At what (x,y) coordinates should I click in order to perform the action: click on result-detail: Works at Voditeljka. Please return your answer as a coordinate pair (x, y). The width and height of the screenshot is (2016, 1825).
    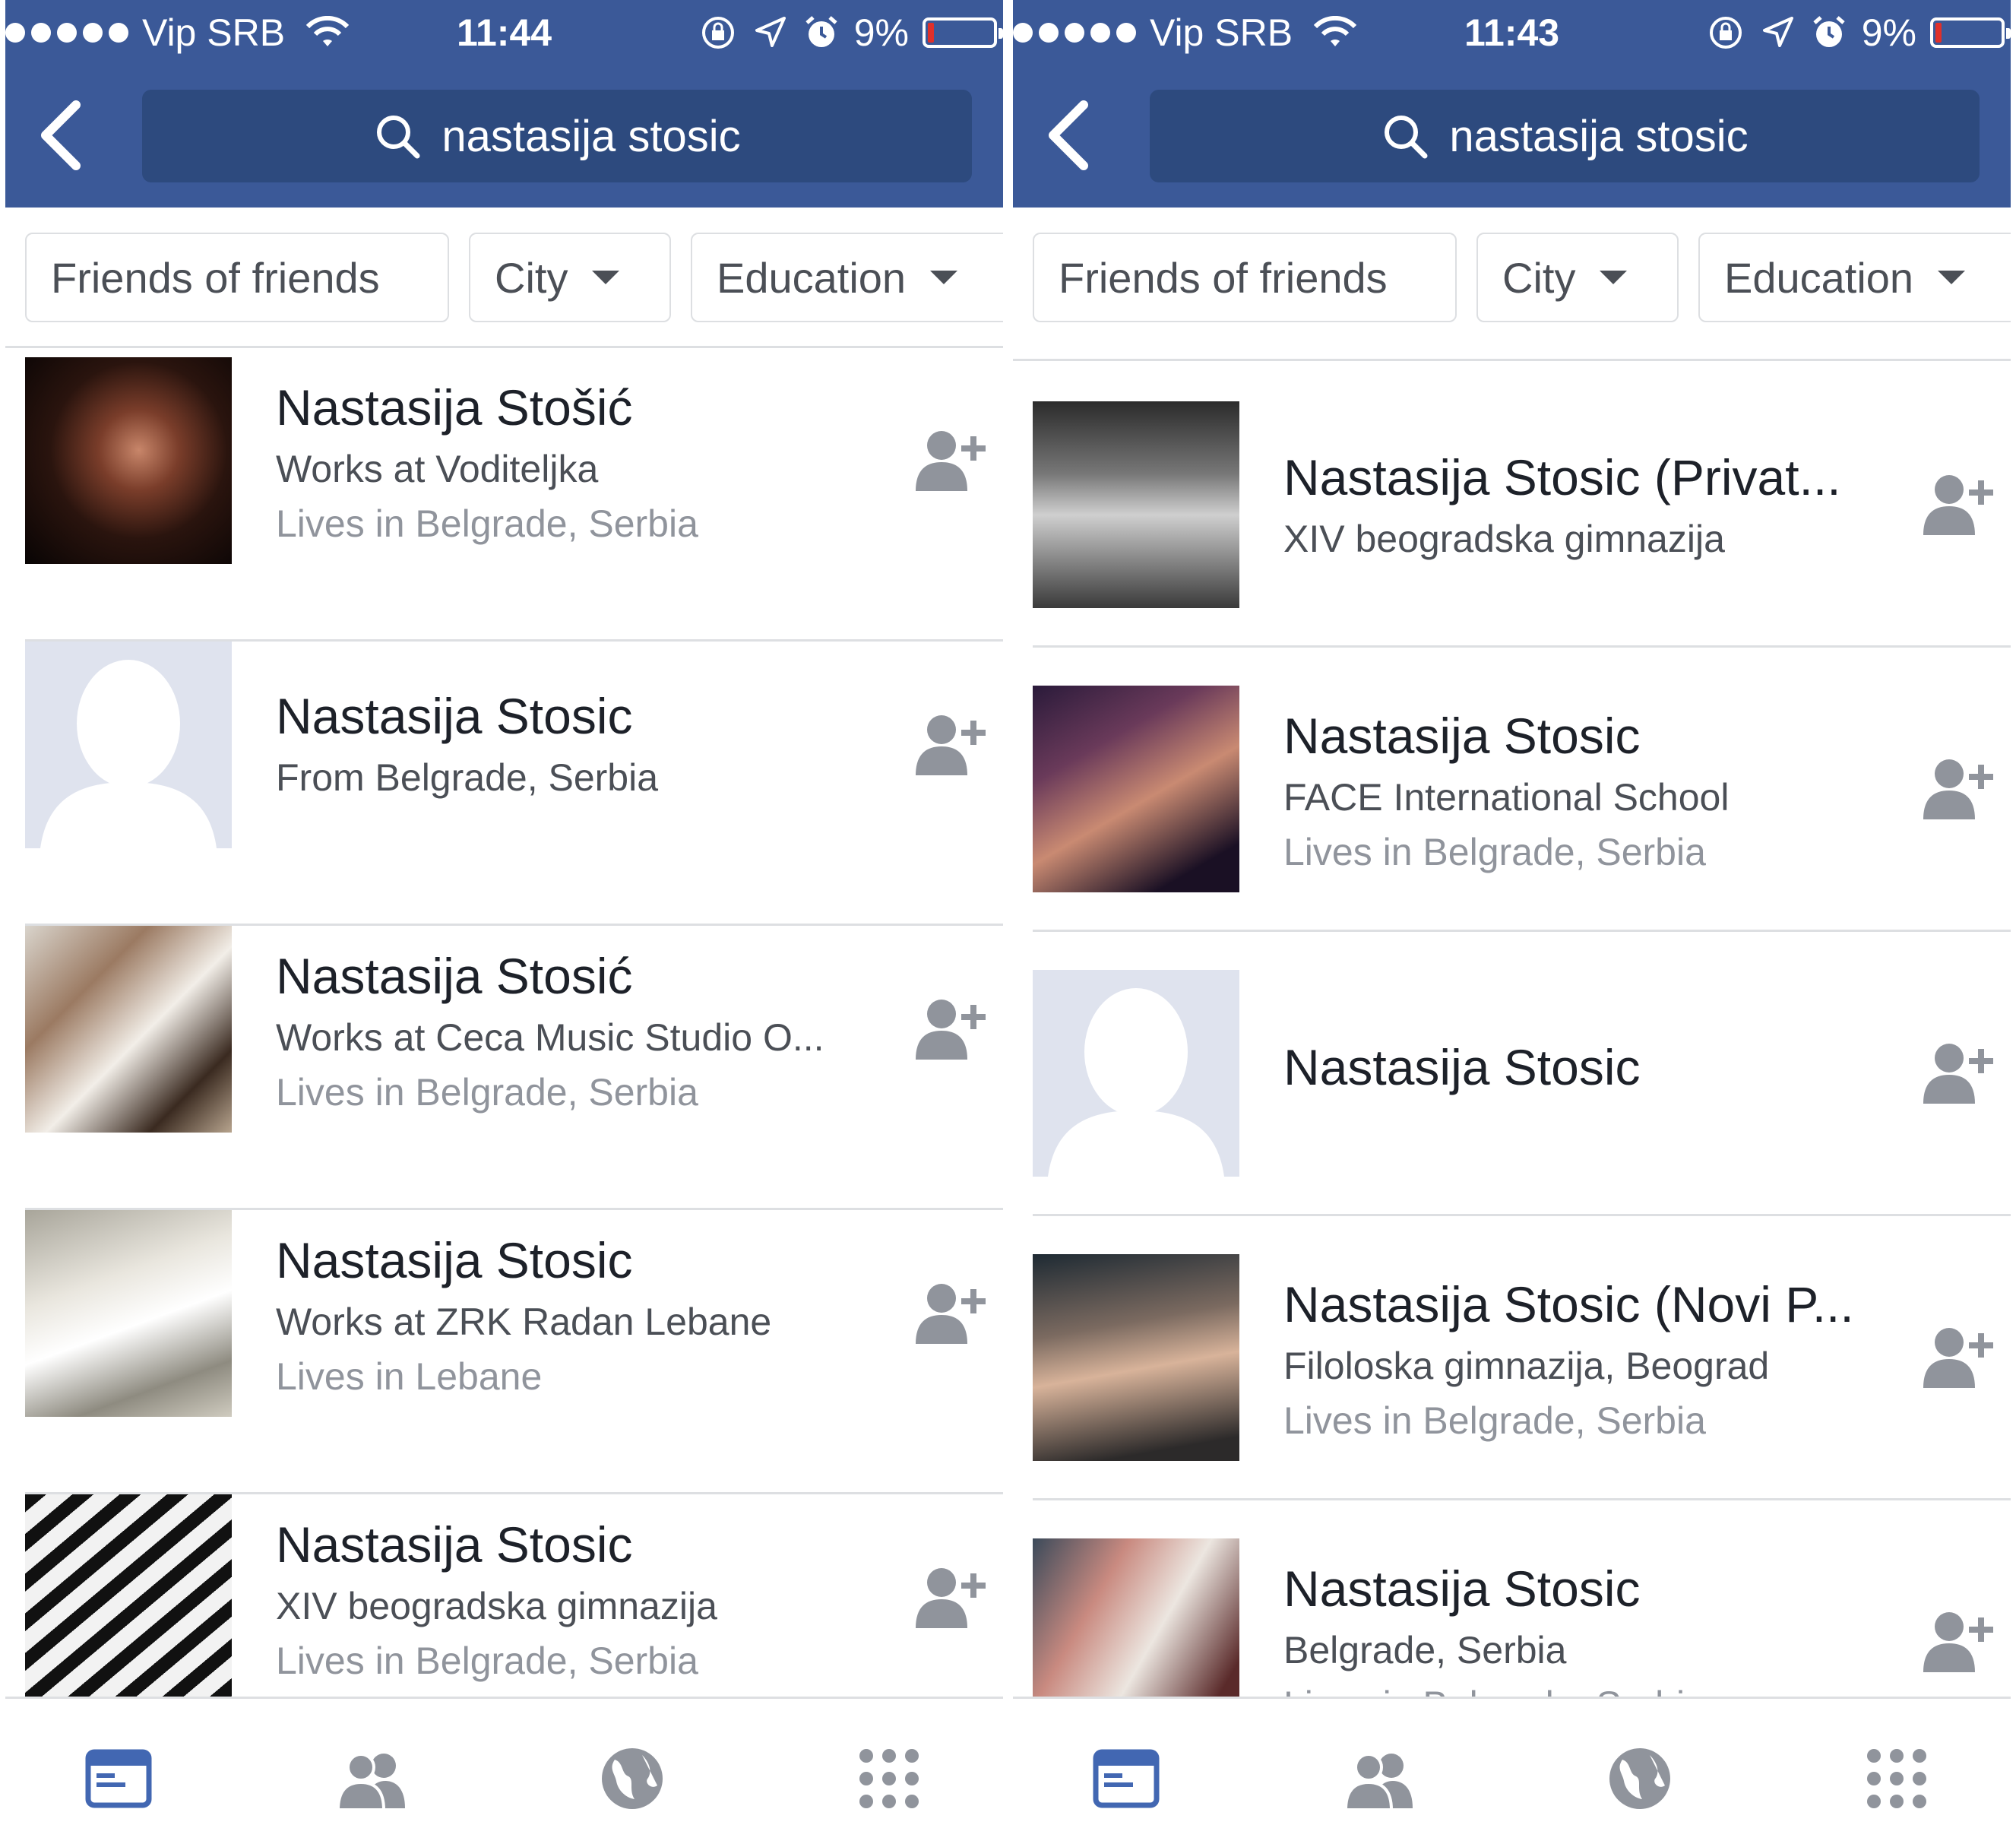
    Looking at the image, I should click on (437, 469).